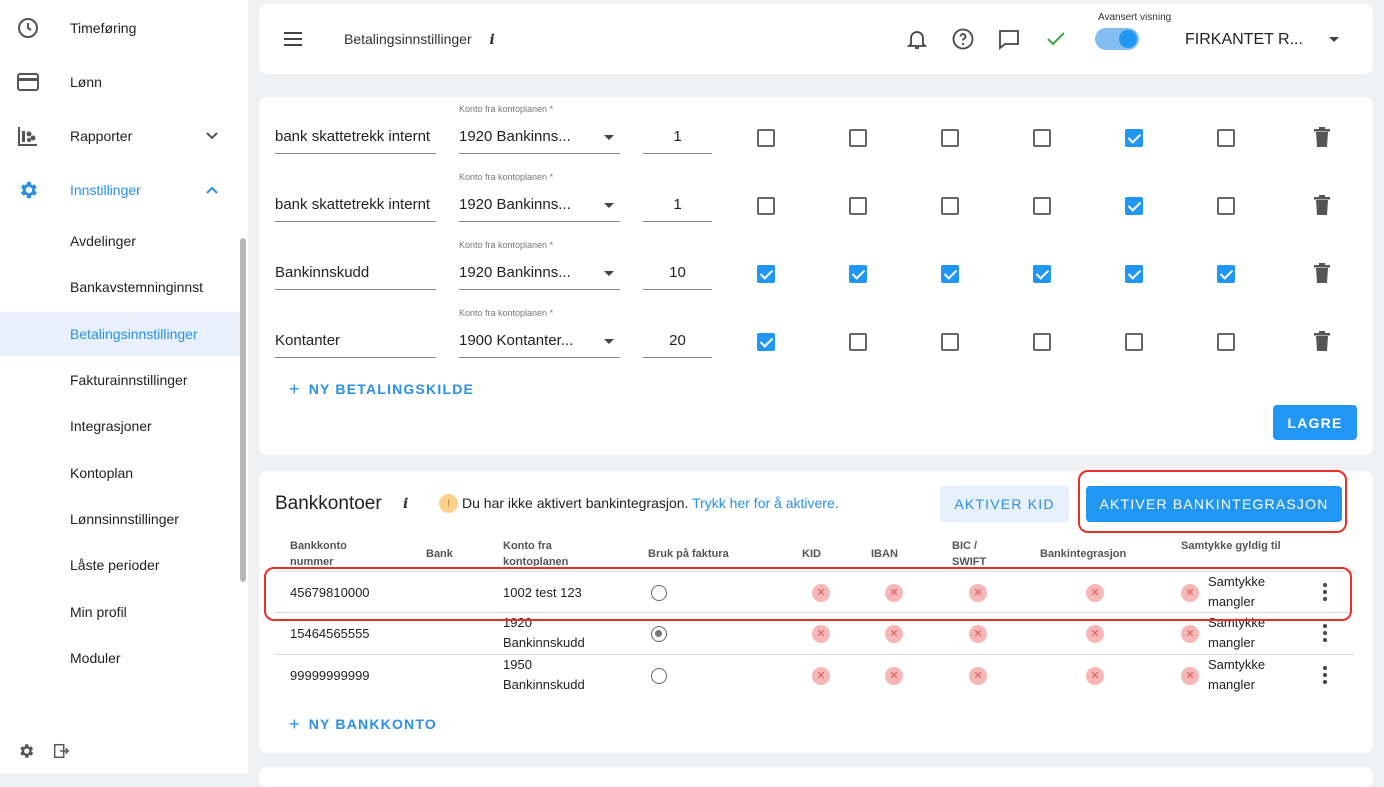  What do you see at coordinates (61, 751) in the screenshot?
I see `logout-icon` at bounding box center [61, 751].